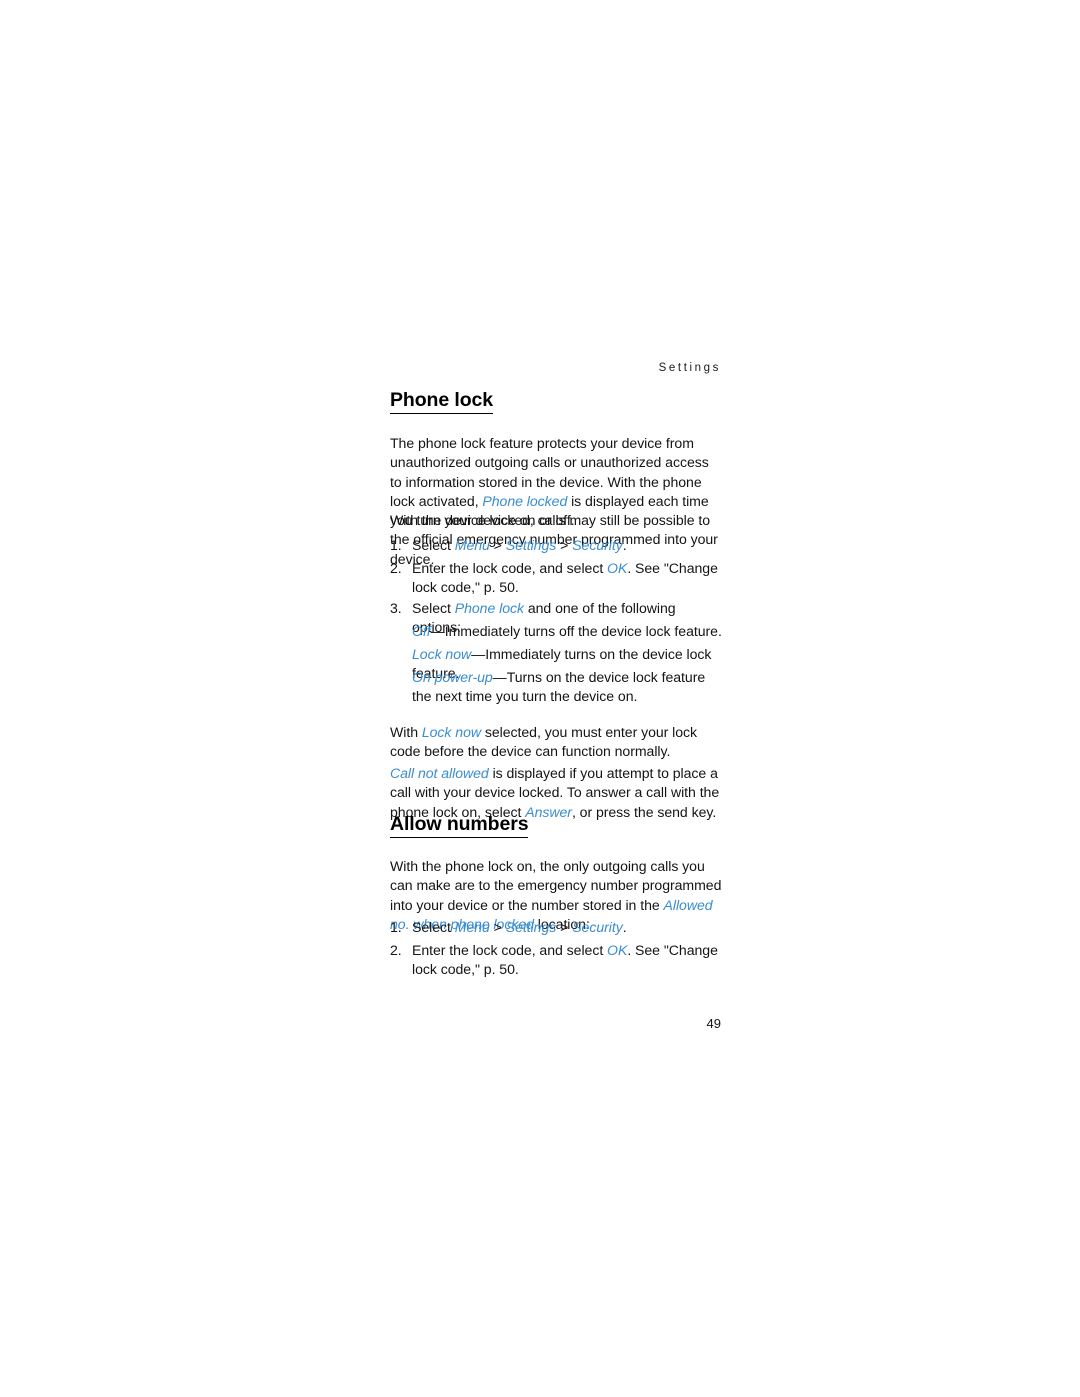  Describe the element at coordinates (421, 631) in the screenshot. I see `ui-term-off: Off` at that location.